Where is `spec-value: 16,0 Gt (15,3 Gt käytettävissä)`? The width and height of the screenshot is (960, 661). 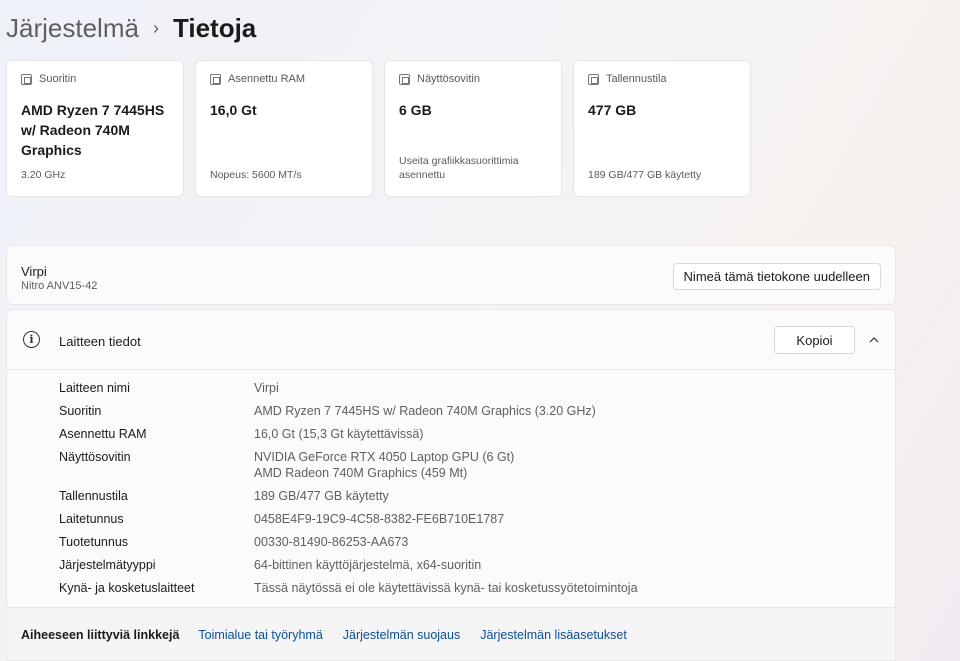 spec-value: 16,0 Gt (15,3 Gt käytettävissä) is located at coordinates (339, 434).